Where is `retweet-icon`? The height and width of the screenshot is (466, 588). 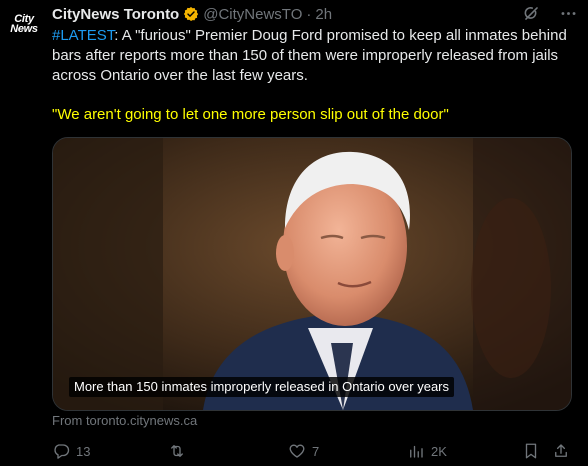 retweet-icon is located at coordinates (177, 451).